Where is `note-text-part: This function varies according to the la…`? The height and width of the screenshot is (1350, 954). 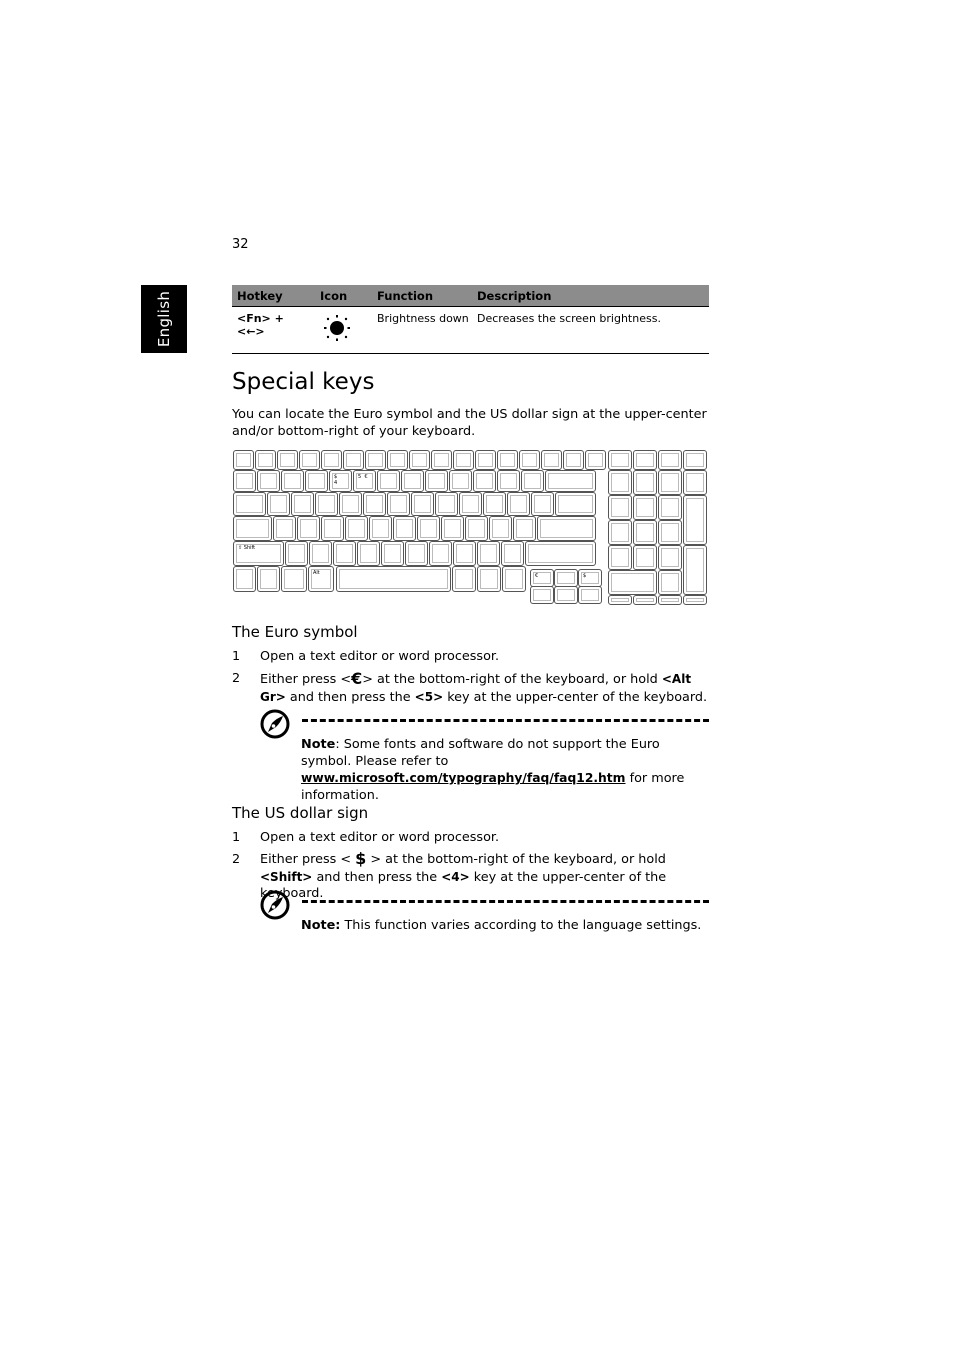
note-text-part: This function varies according to the la… is located at coordinates (521, 925).